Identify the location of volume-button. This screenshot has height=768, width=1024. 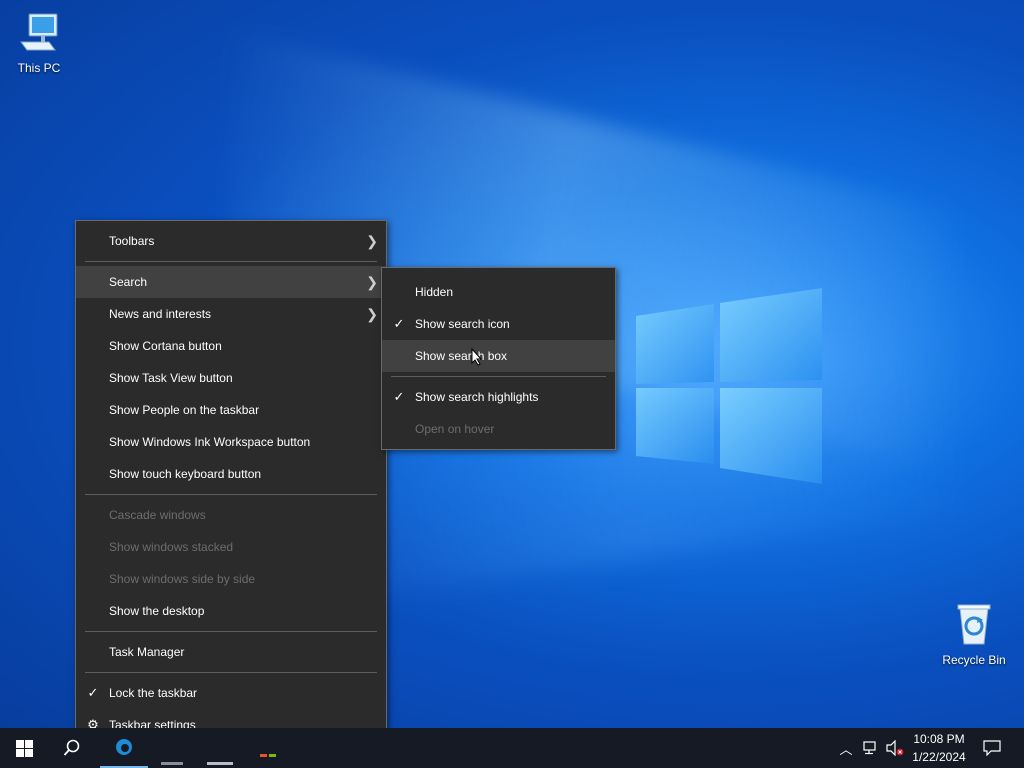
(895, 748).